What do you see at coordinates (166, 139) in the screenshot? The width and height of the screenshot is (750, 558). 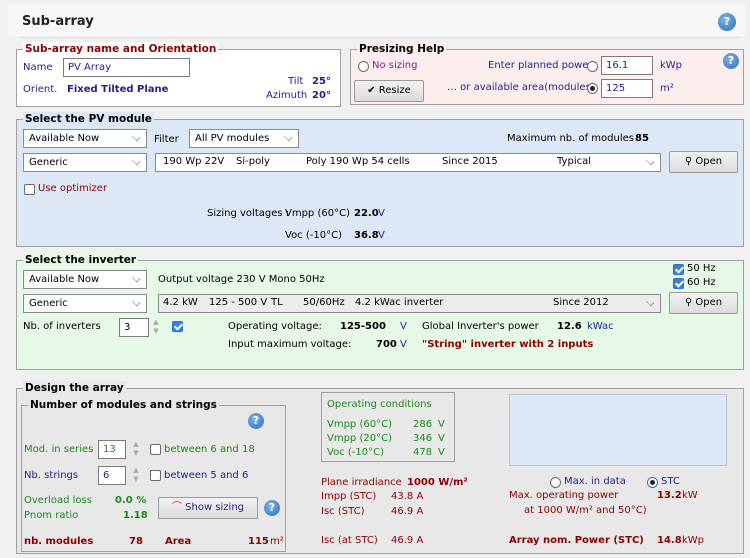 I see `filter-label: Filter` at bounding box center [166, 139].